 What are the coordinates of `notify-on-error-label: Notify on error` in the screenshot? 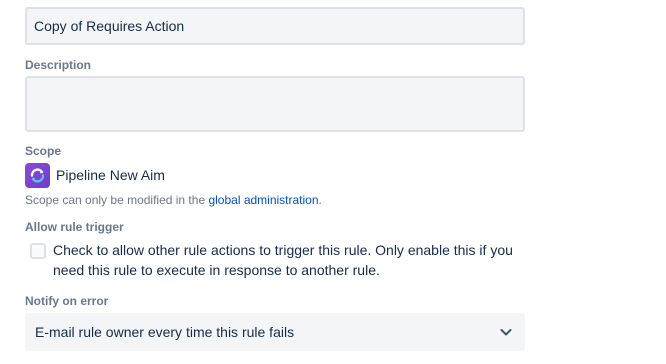 It's located at (67, 301).